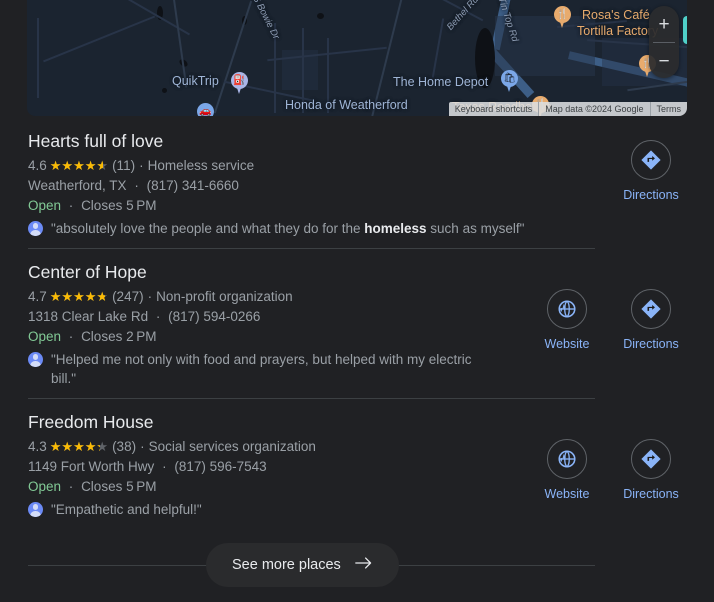  What do you see at coordinates (664, 61) in the screenshot?
I see `zoom-out-button: −` at bounding box center [664, 61].